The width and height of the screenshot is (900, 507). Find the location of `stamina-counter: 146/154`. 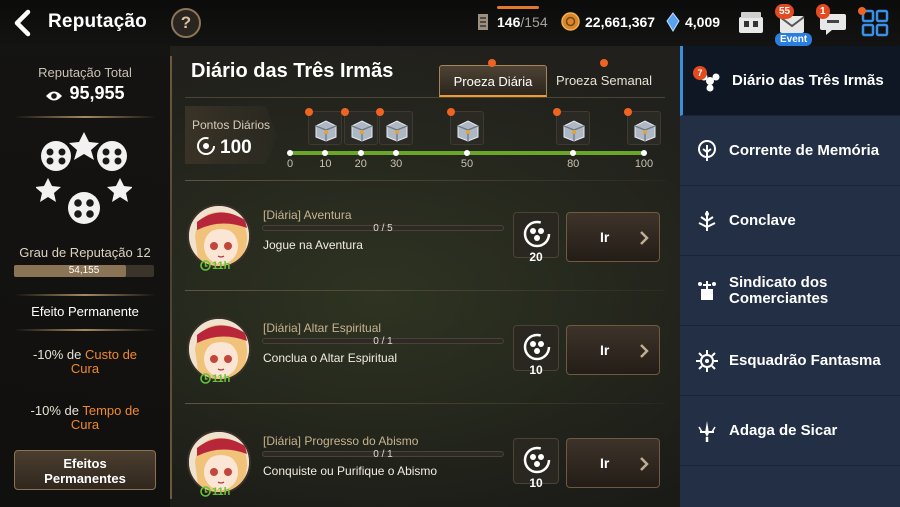

stamina-counter: 146/154 is located at coordinates (511, 22).